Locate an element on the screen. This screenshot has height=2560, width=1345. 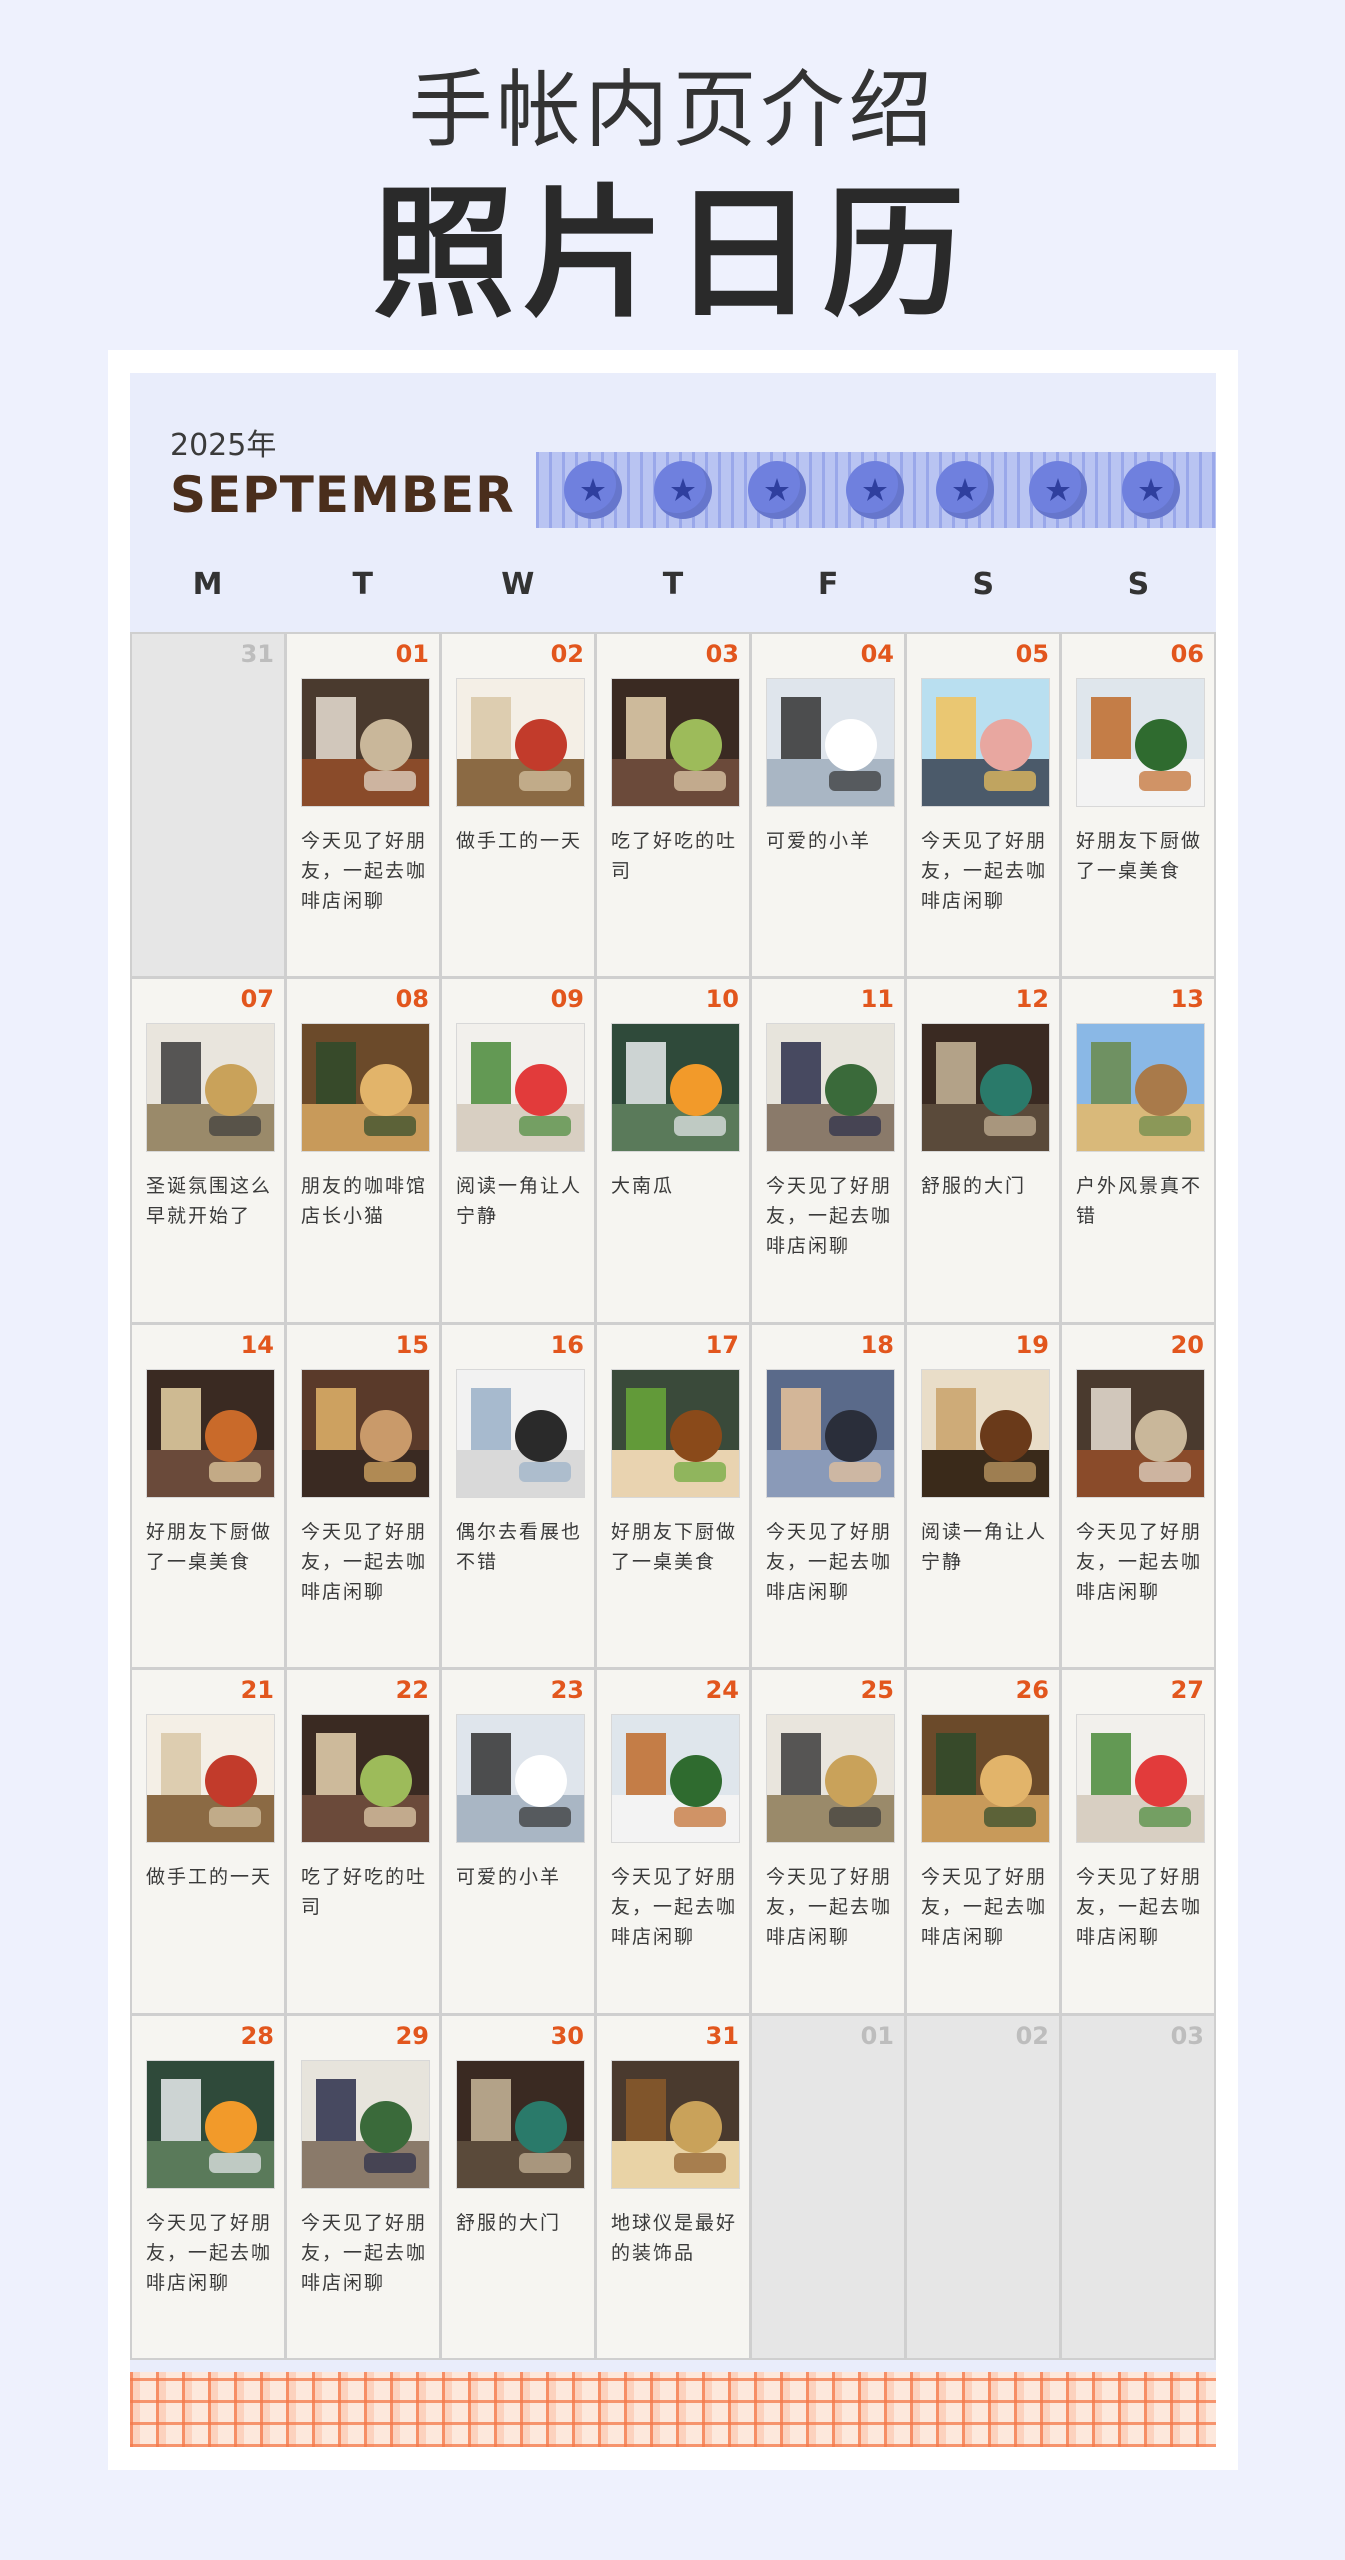
cafe-cat-photo is located at coordinates (985, 1779).